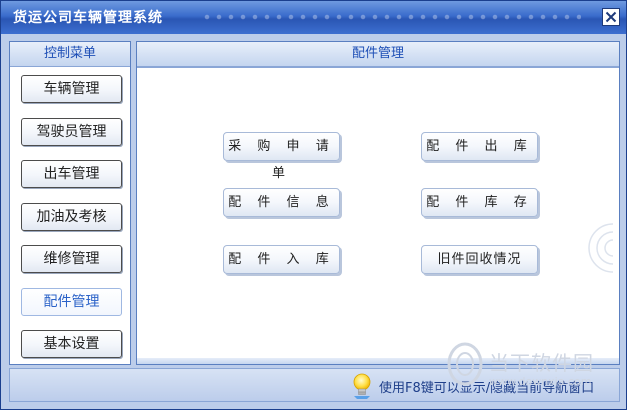 The height and width of the screenshot is (410, 627). What do you see at coordinates (71, 217) in the screenshot?
I see `menu-fuel-assessment: 加油及考核` at bounding box center [71, 217].